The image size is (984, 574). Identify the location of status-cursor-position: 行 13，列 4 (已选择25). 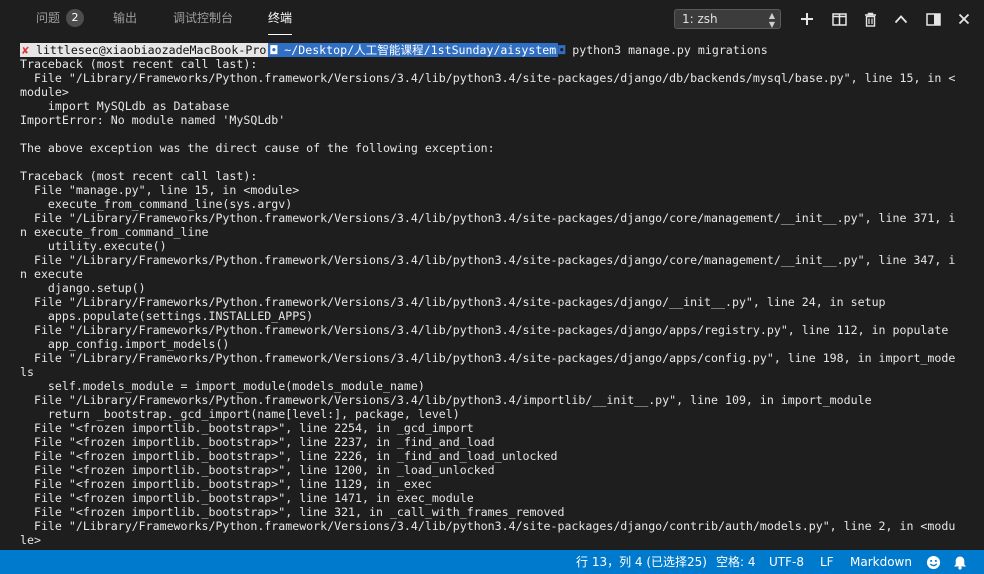
(641, 562).